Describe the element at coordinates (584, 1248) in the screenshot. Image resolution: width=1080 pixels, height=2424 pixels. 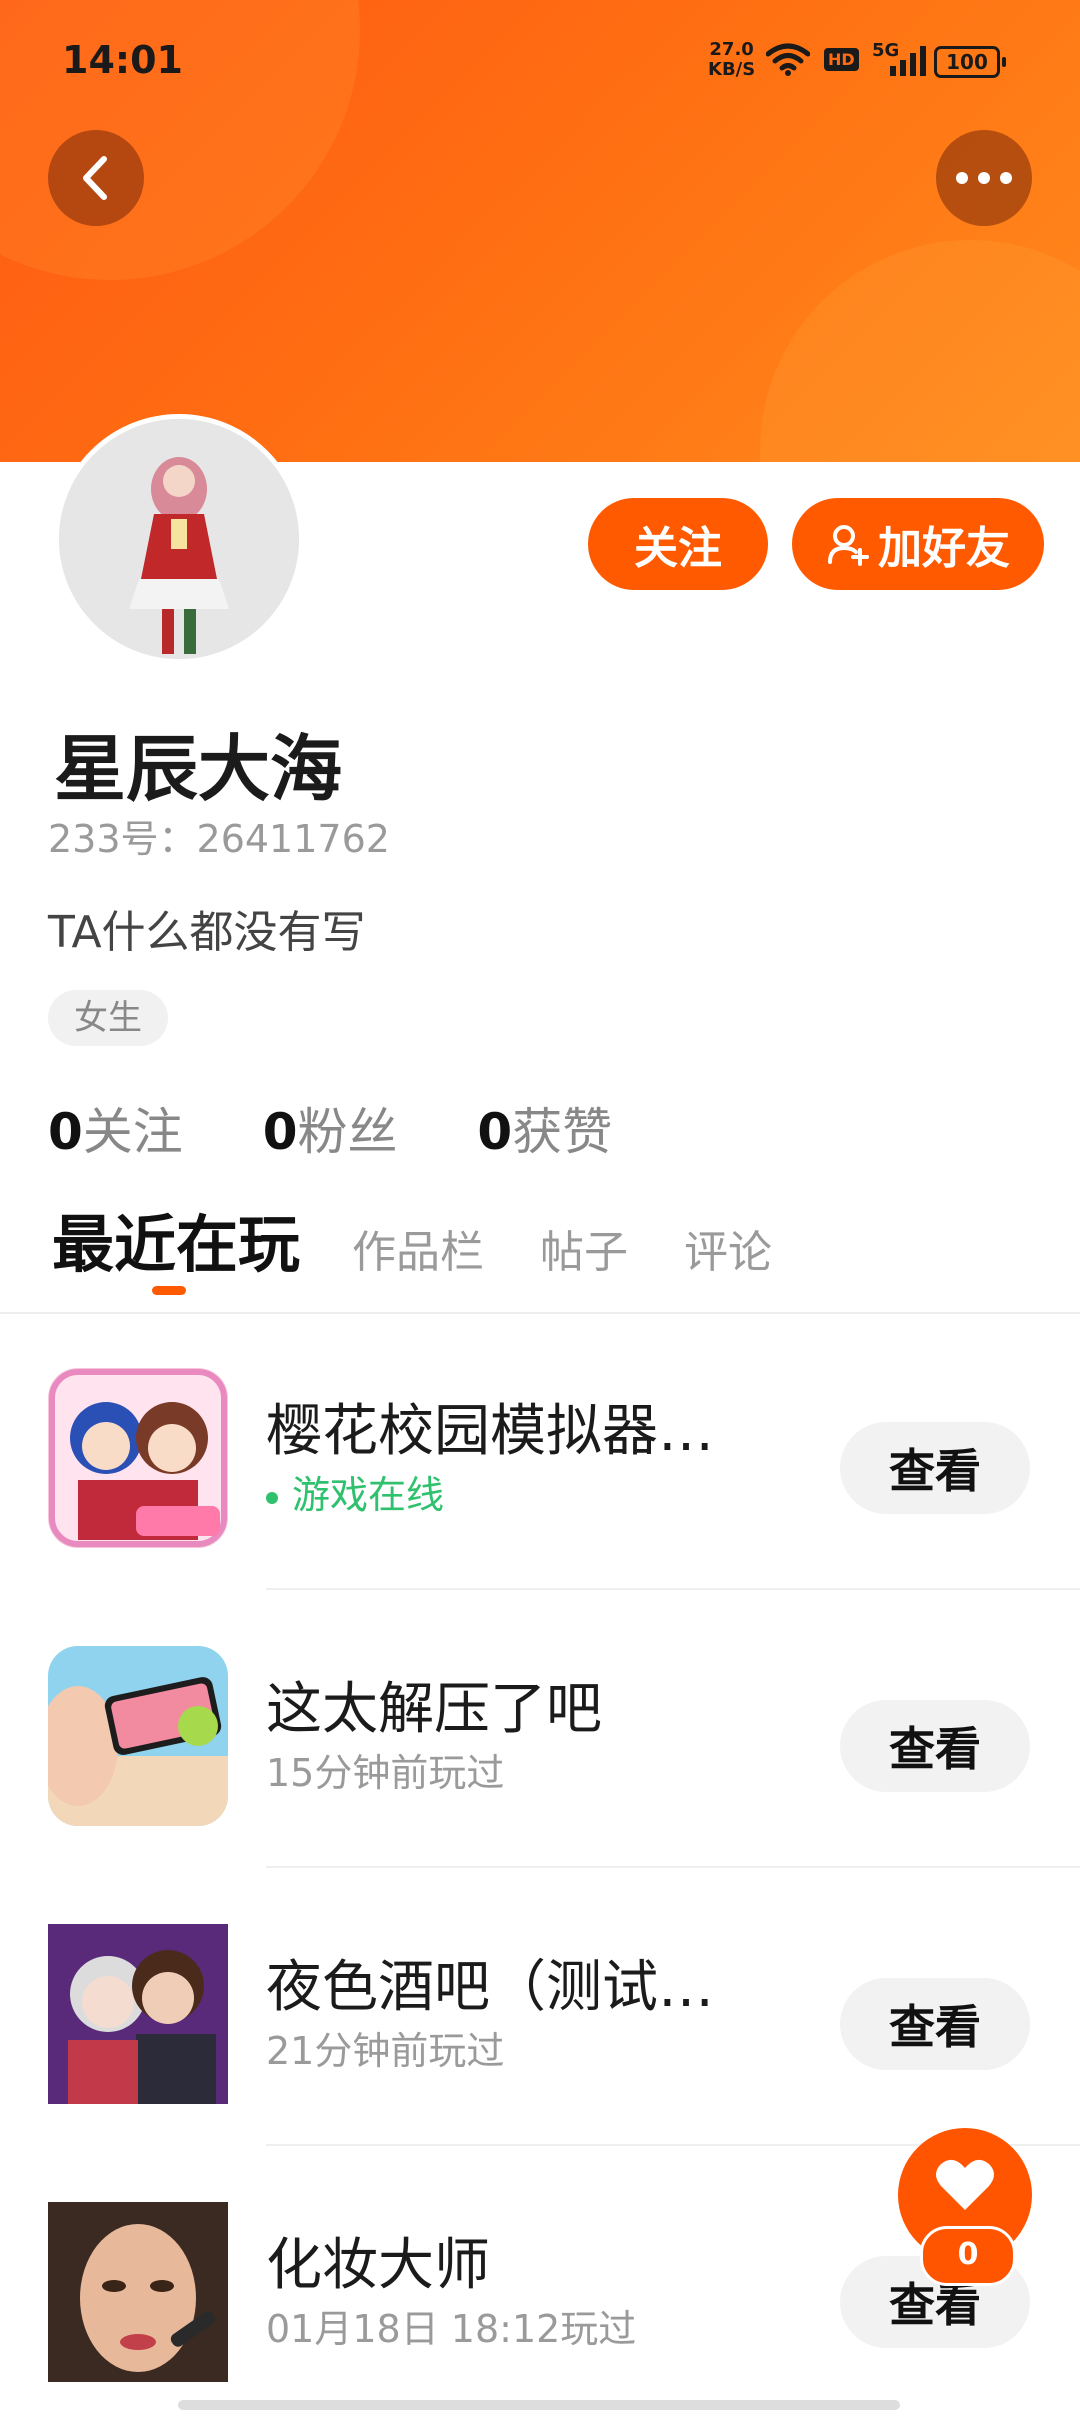
I see `tab-posts: 帖子` at that location.